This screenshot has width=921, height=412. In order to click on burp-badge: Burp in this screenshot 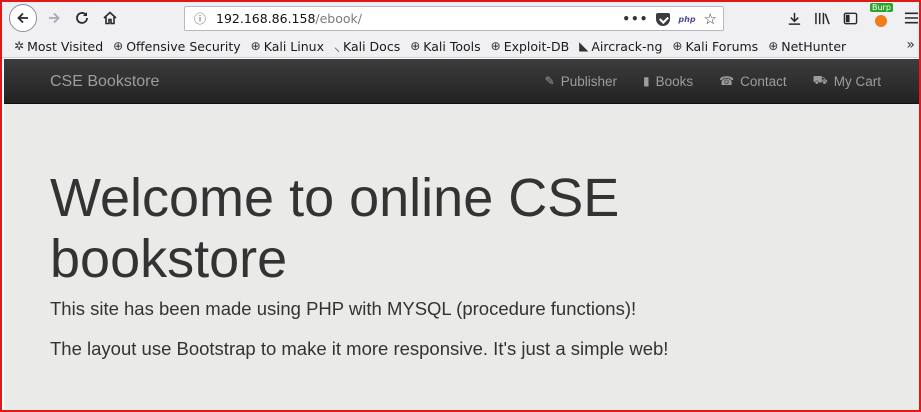, I will do `click(881, 7)`.